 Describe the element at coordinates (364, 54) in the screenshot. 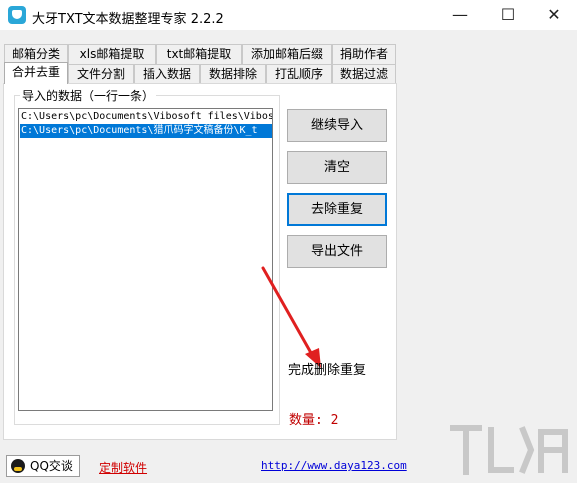

I see `tab-donate: 捐助作者` at that location.